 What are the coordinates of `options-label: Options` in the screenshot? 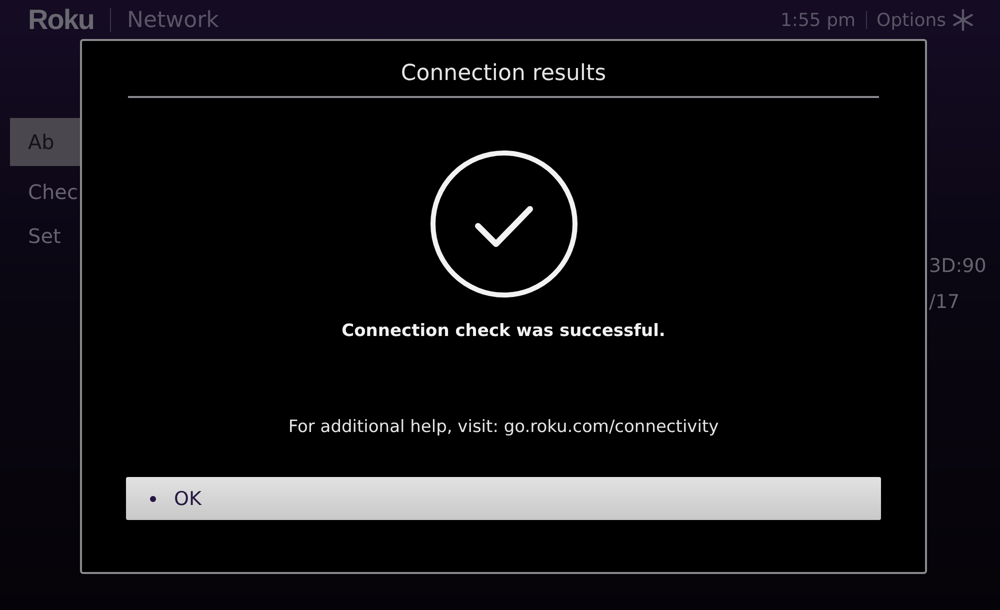 It's located at (911, 20).